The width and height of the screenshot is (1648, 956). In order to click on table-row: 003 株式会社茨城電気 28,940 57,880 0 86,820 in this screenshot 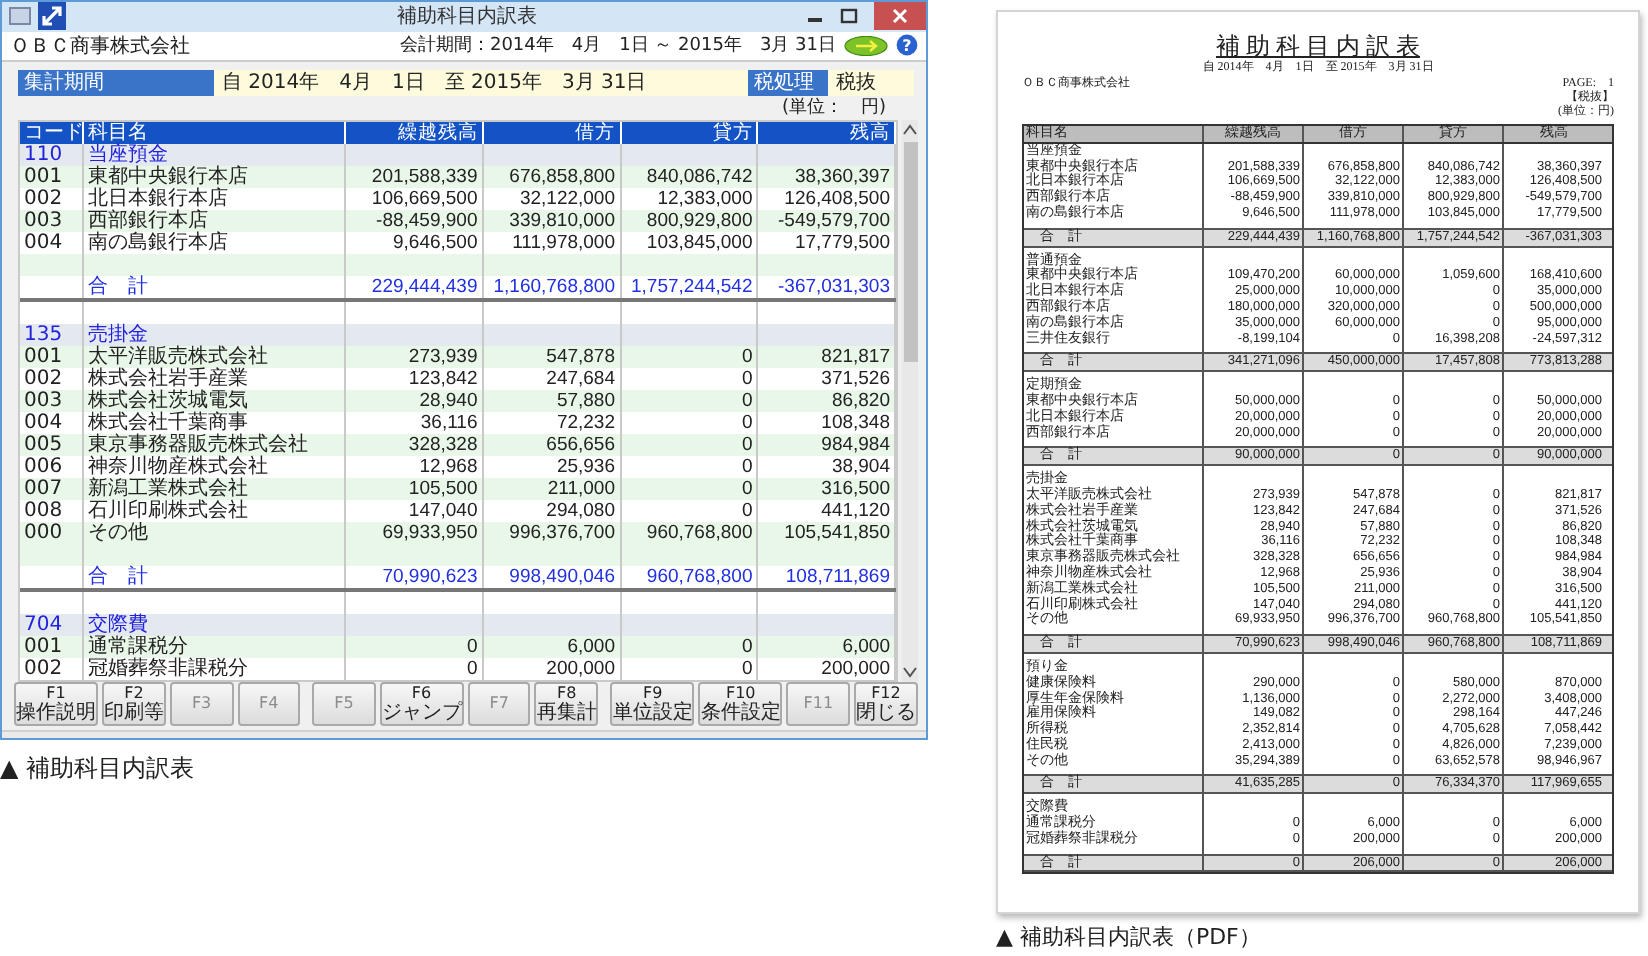, I will do `click(458, 400)`.